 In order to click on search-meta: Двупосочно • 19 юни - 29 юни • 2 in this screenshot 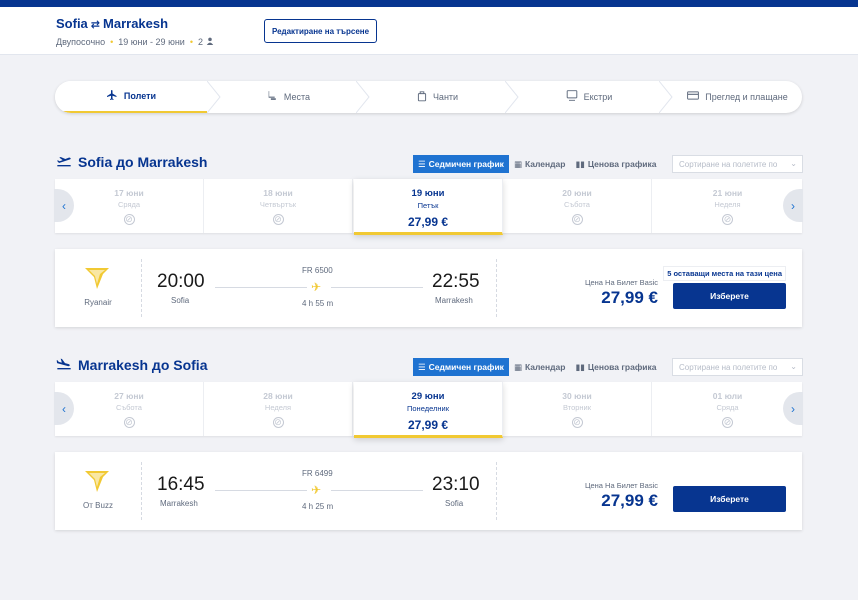, I will do `click(135, 42)`.